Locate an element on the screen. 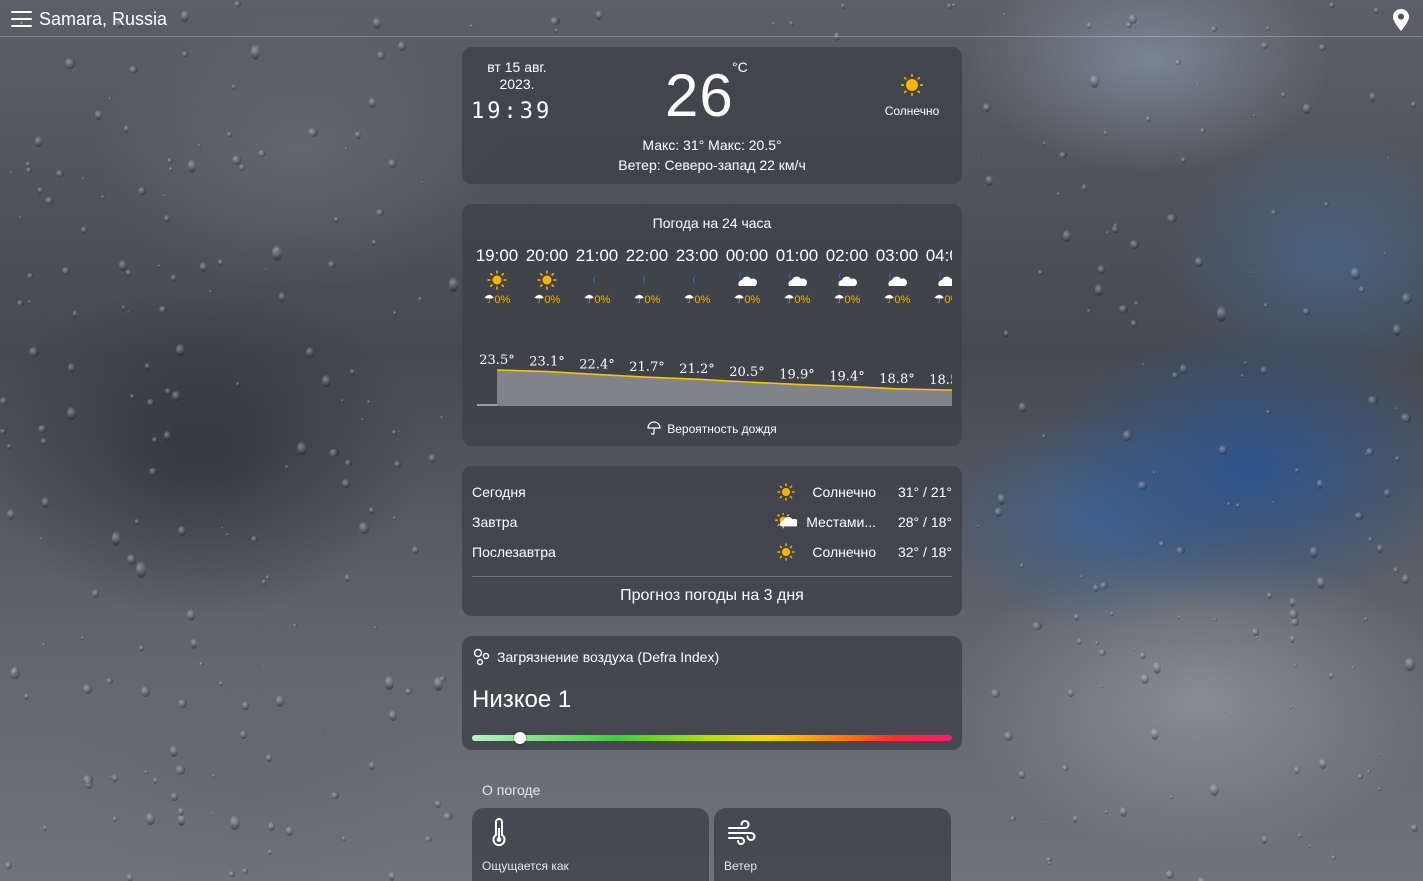  location-pin-icon is located at coordinates (1401, 20).